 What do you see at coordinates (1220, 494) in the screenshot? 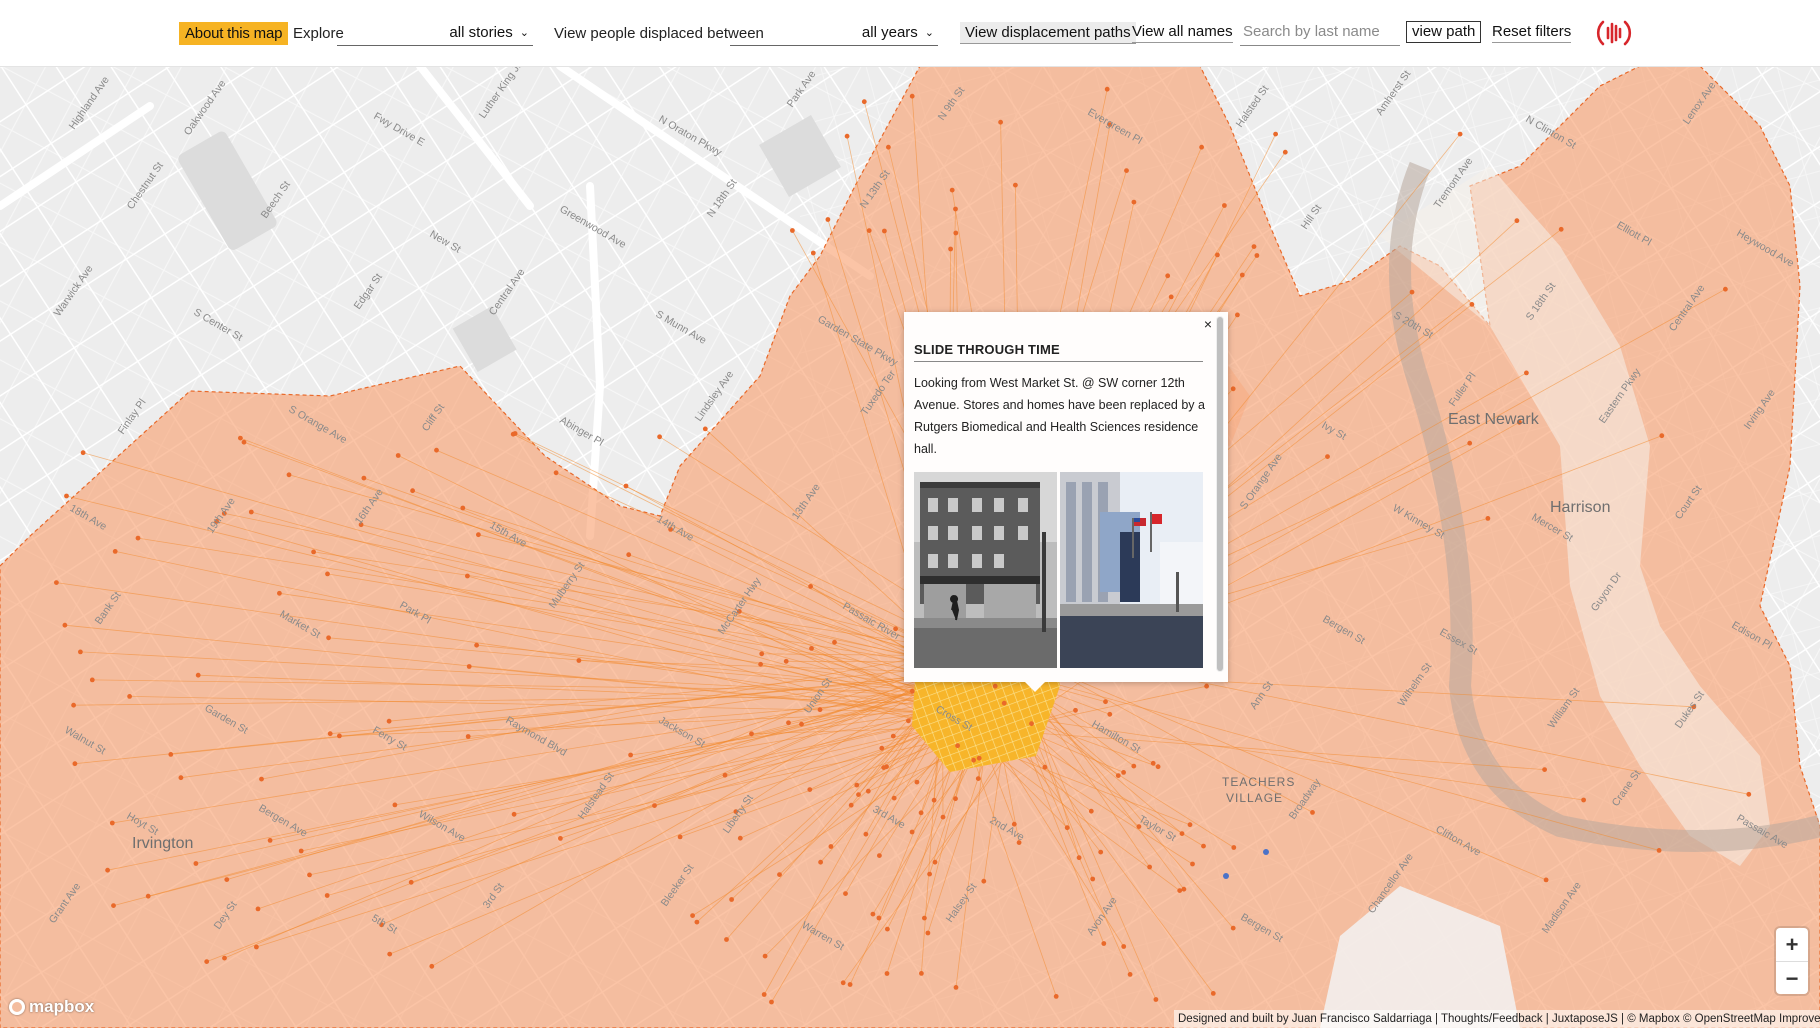
I see `scrollbar-thumb` at bounding box center [1220, 494].